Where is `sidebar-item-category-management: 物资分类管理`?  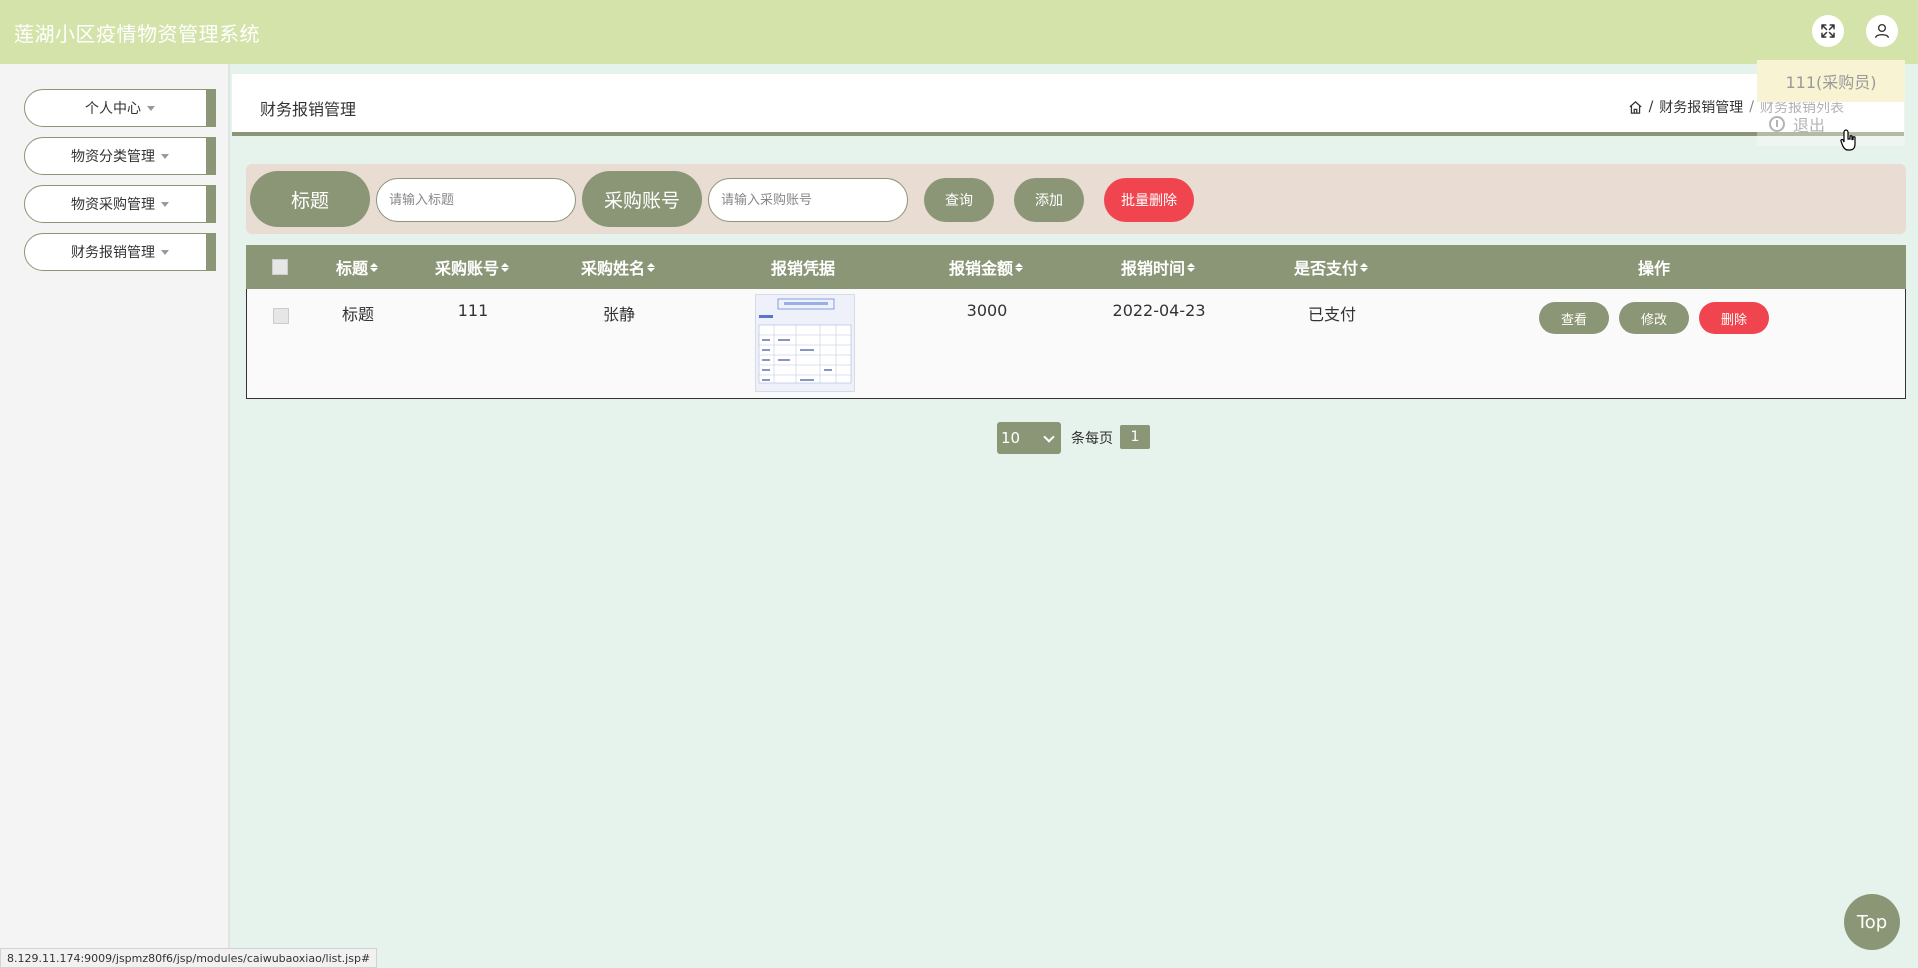 sidebar-item-category-management: 物资分类管理 is located at coordinates (120, 156).